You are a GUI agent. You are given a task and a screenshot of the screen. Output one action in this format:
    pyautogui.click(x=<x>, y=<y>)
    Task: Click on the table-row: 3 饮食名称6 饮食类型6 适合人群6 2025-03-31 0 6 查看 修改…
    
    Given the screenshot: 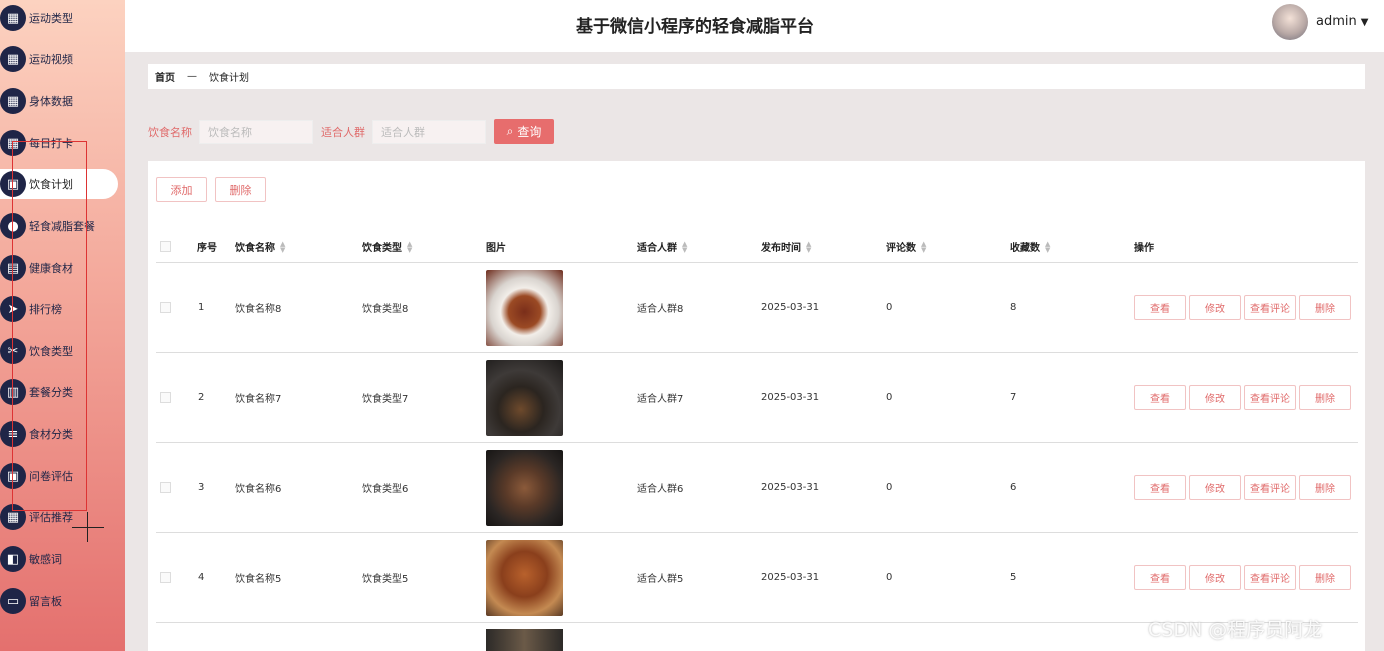 What is the action you would take?
    pyautogui.click(x=757, y=488)
    